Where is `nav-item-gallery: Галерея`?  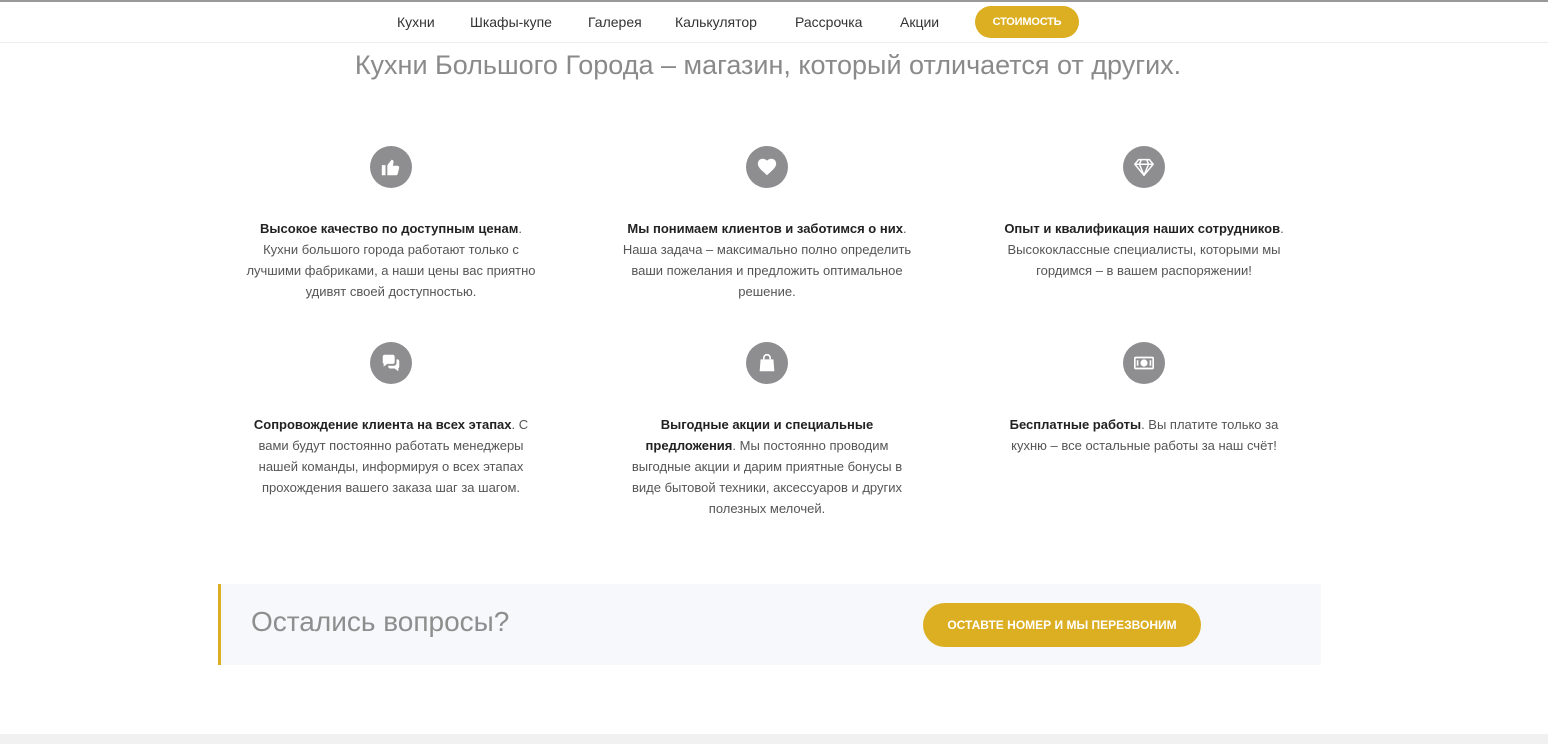 nav-item-gallery: Галерея is located at coordinates (615, 22).